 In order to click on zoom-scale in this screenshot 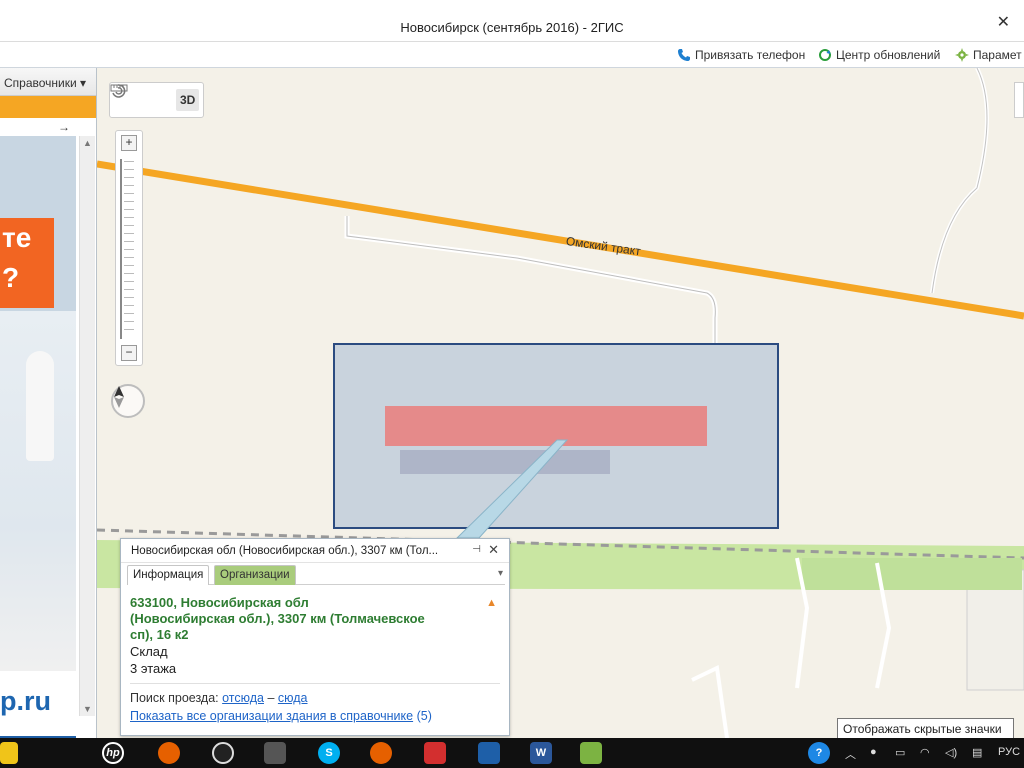, I will do `click(129, 249)`.